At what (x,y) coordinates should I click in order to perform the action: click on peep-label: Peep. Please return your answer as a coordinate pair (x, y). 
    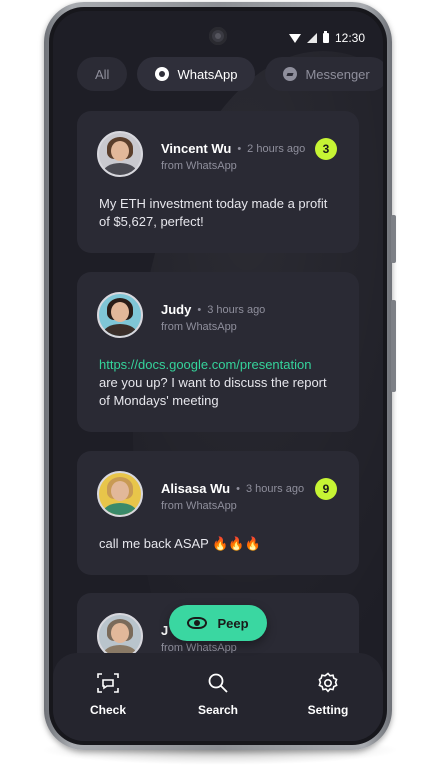
    Looking at the image, I should click on (233, 623).